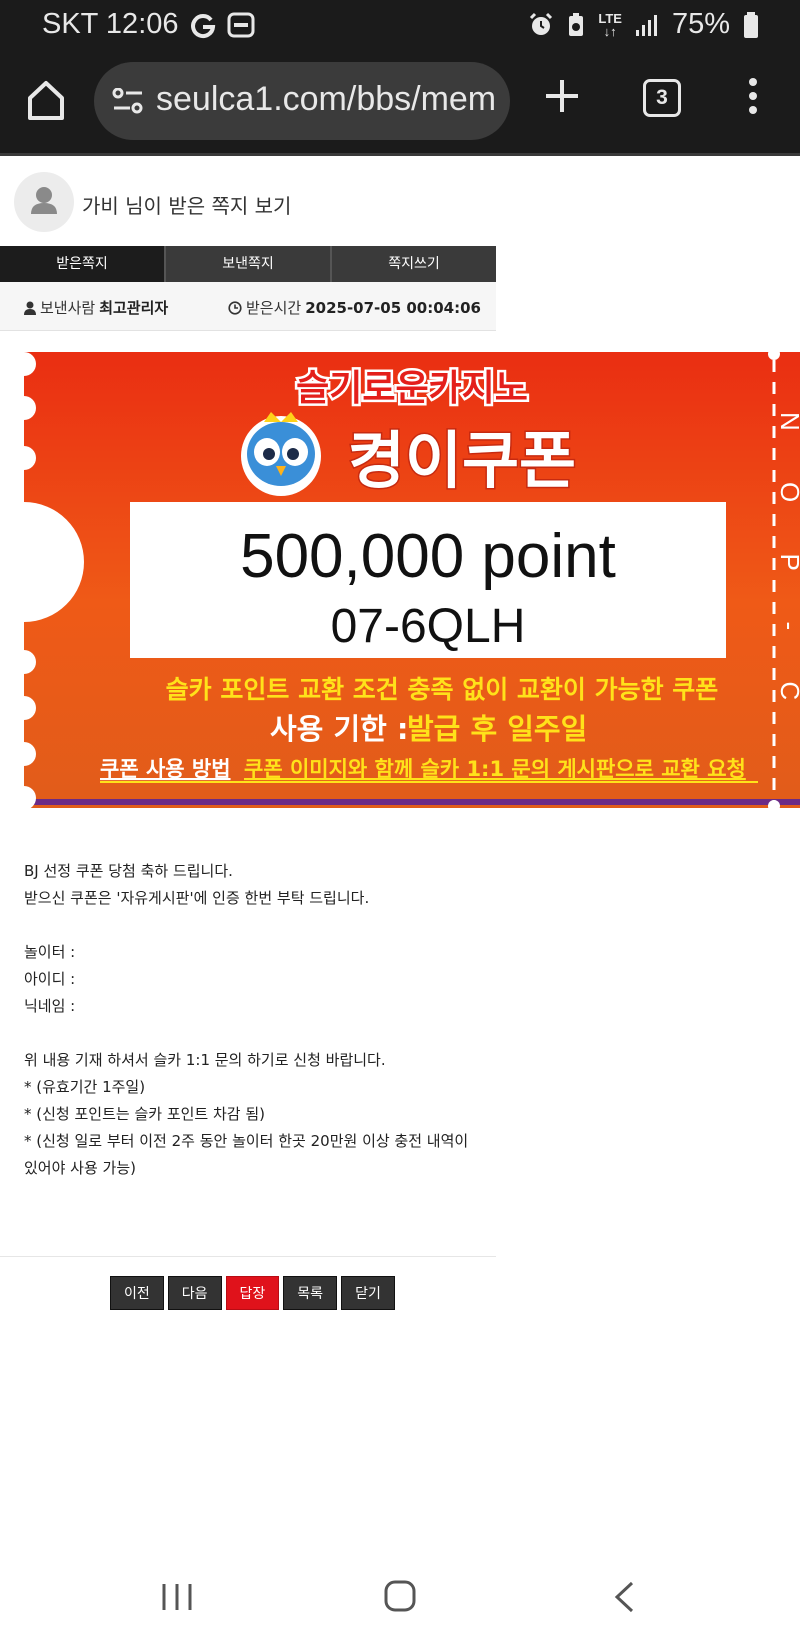 This screenshot has height=1645, width=800. I want to click on divider, so click(248, 1256).